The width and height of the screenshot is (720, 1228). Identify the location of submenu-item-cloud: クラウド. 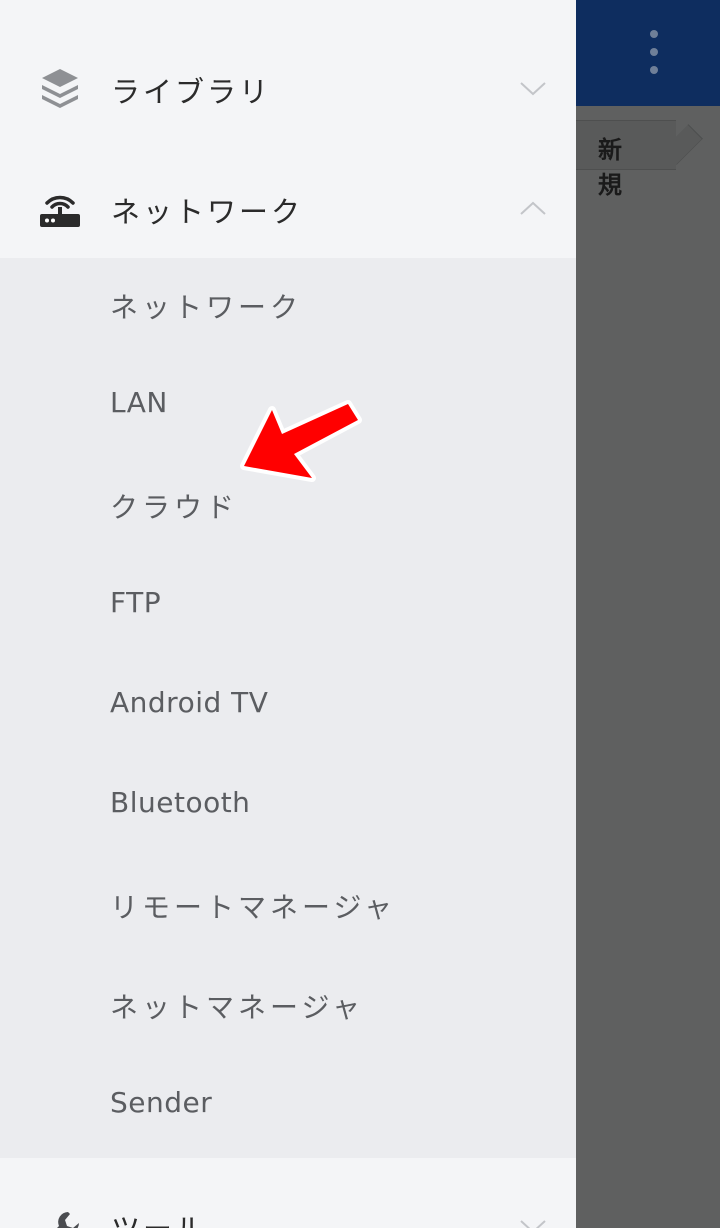
(288, 508).